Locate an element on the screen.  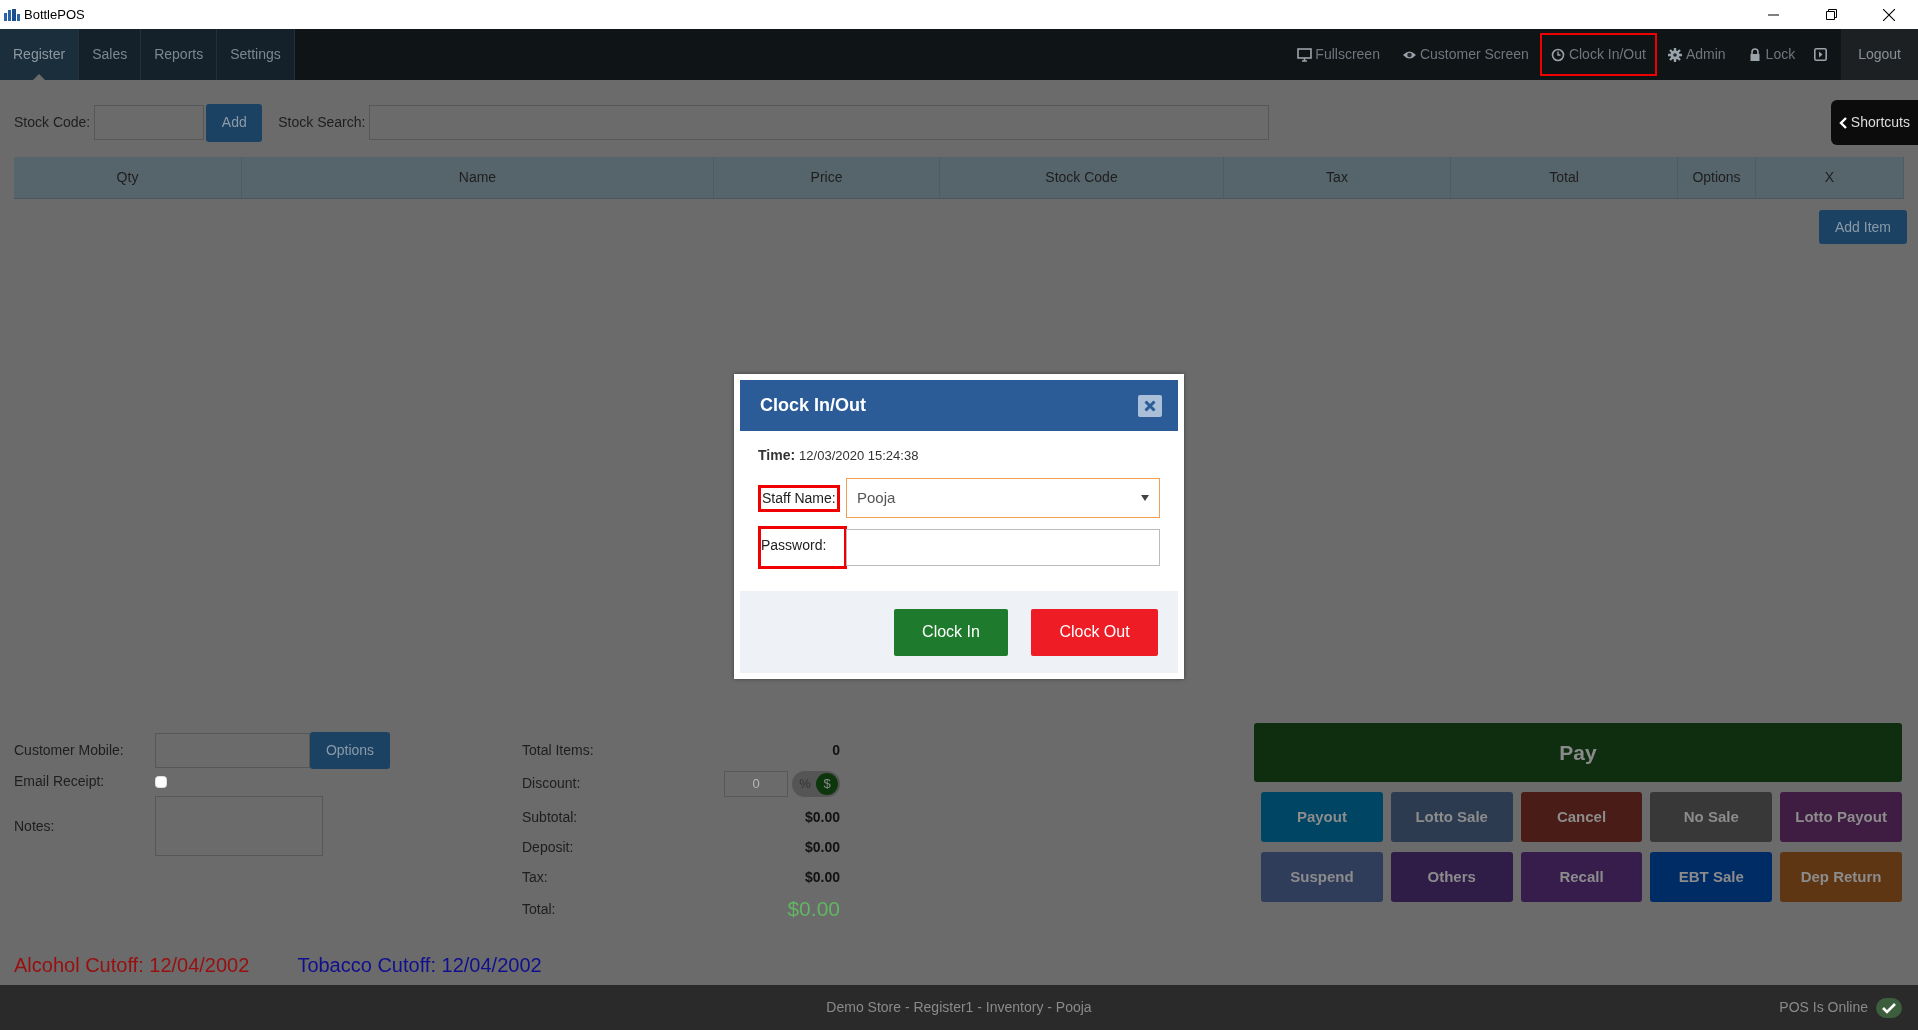
notes-label: Notes: is located at coordinates (35, 826).